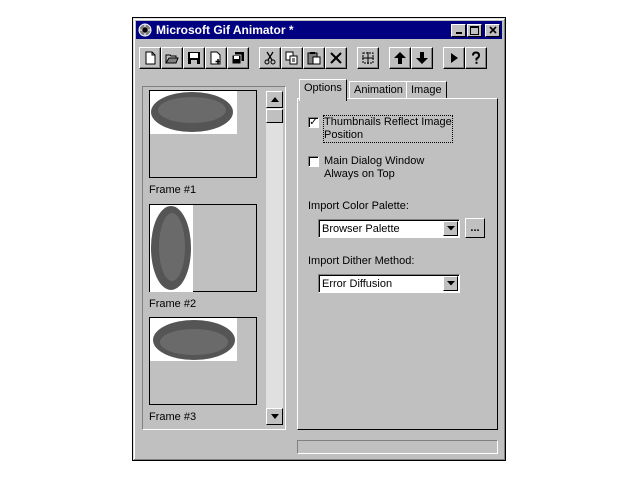 The height and width of the screenshot is (480, 639). I want to click on delete-icon, so click(336, 58).